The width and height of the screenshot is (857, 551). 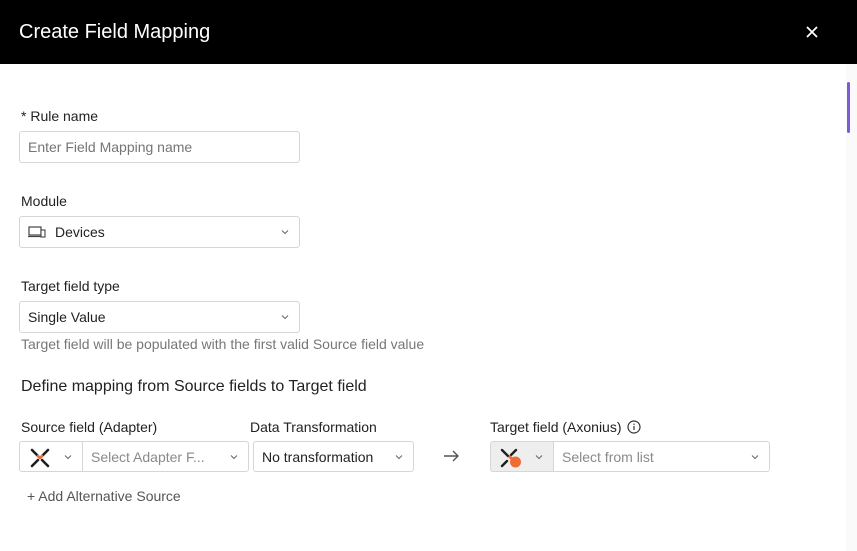 What do you see at coordinates (608, 456) in the screenshot?
I see `target-field-placeholder: Select from list` at bounding box center [608, 456].